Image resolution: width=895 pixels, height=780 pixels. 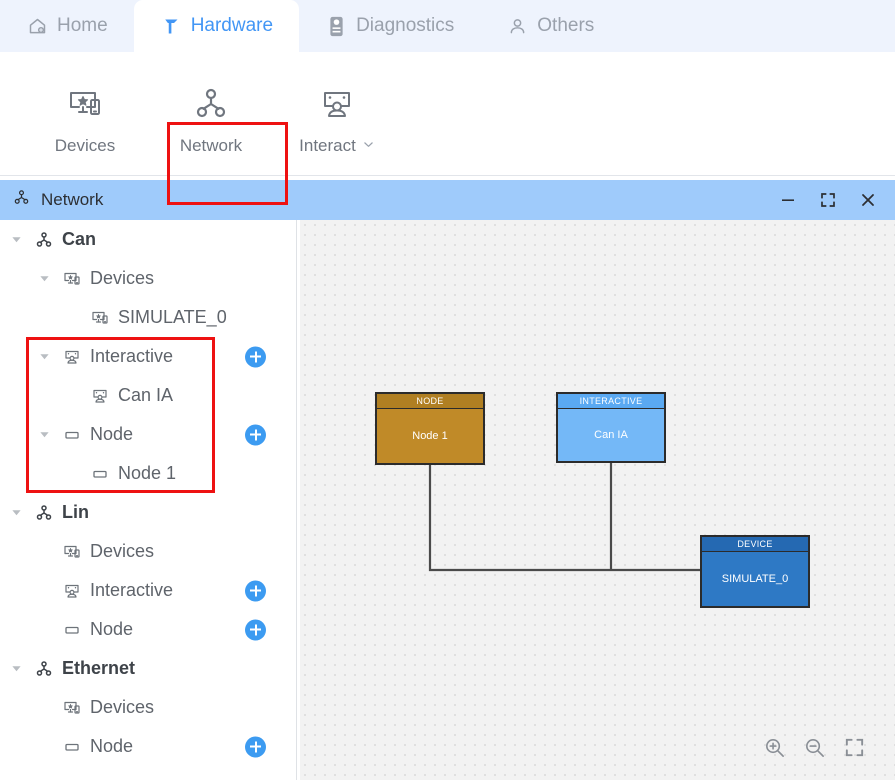 I want to click on tab-diagnostics: Diagnostics, so click(x=389, y=26).